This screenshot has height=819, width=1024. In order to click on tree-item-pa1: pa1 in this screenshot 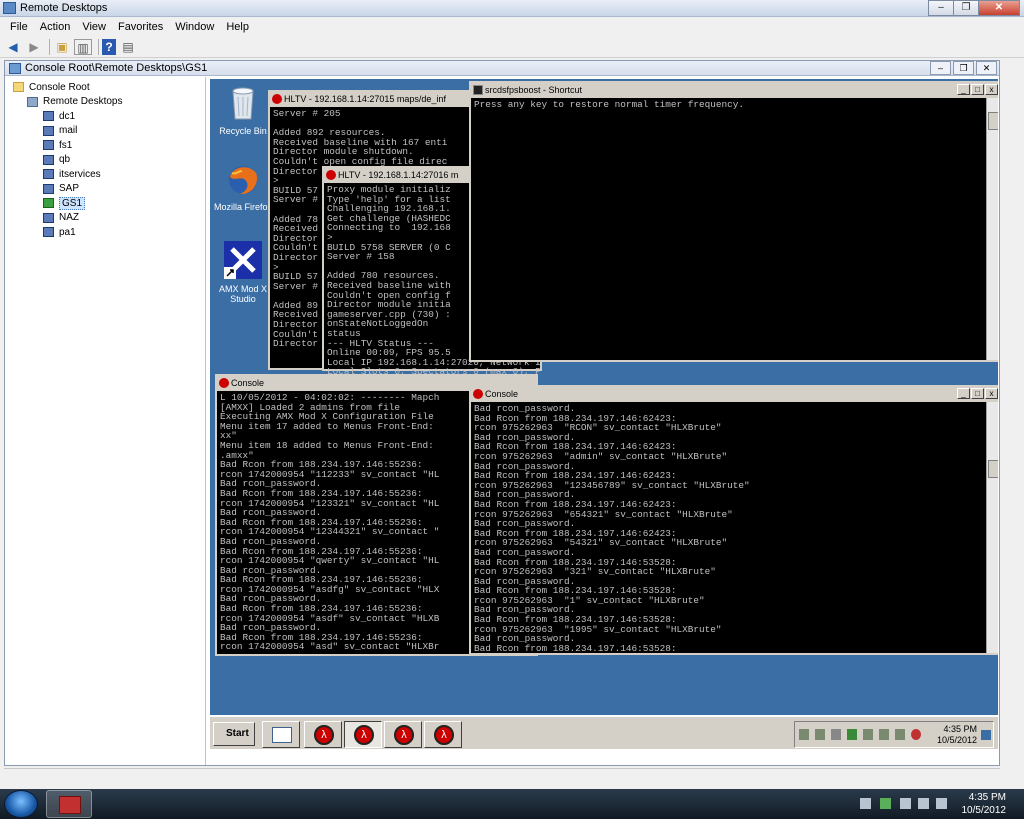, I will do `click(105, 232)`.